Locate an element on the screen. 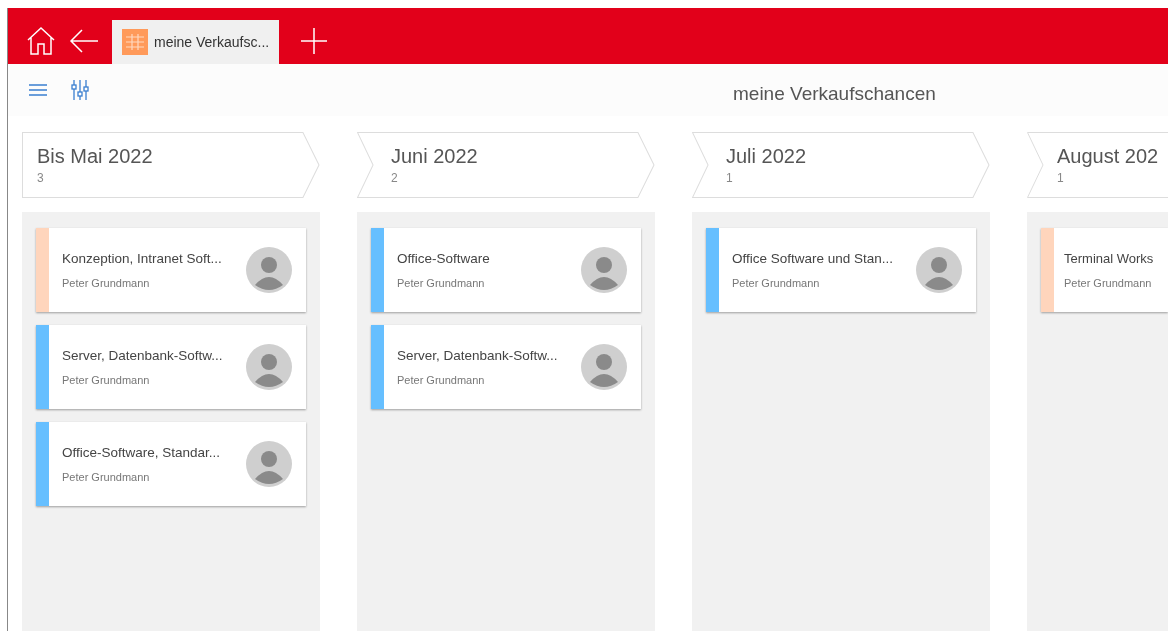 Image resolution: width=1168 pixels, height=631 pixels. home-button is located at coordinates (41, 41).